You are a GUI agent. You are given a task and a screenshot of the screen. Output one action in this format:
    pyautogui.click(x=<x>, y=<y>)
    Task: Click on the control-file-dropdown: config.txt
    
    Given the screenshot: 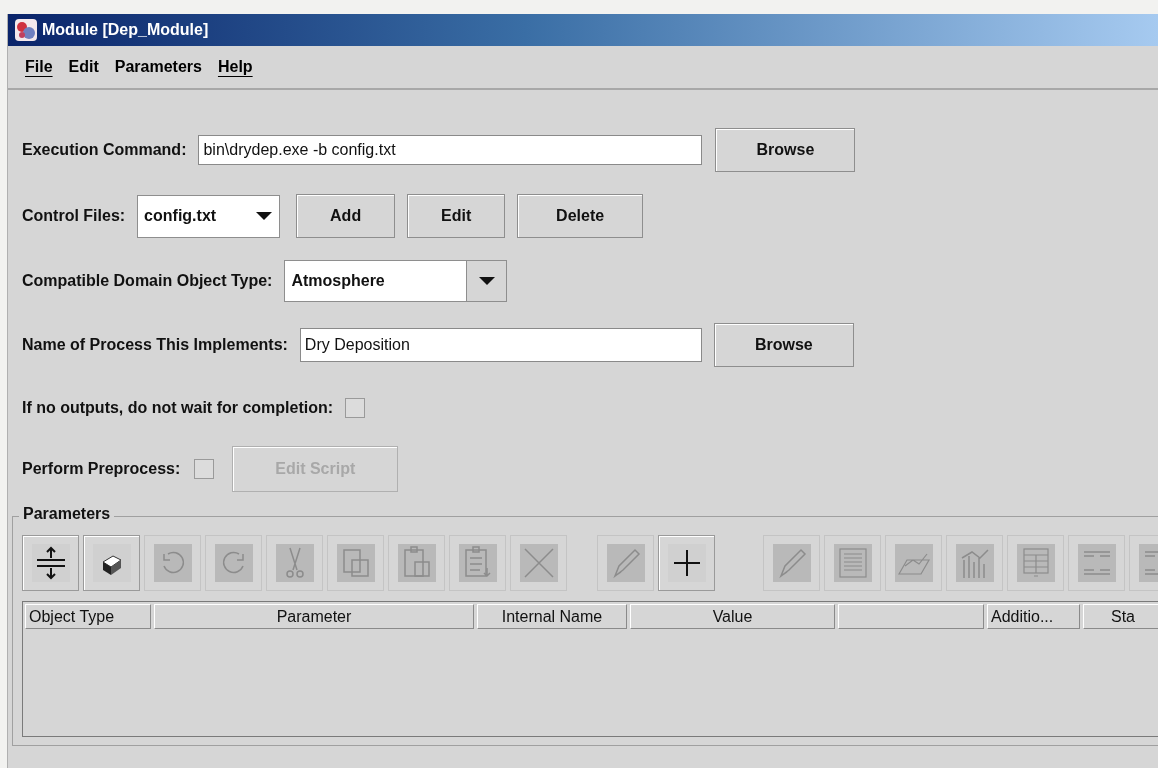 What is the action you would take?
    pyautogui.click(x=209, y=216)
    